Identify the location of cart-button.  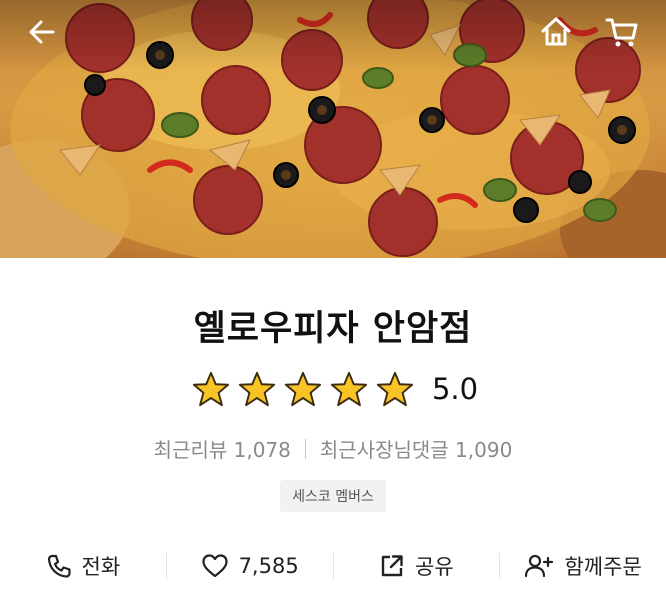
(622, 32).